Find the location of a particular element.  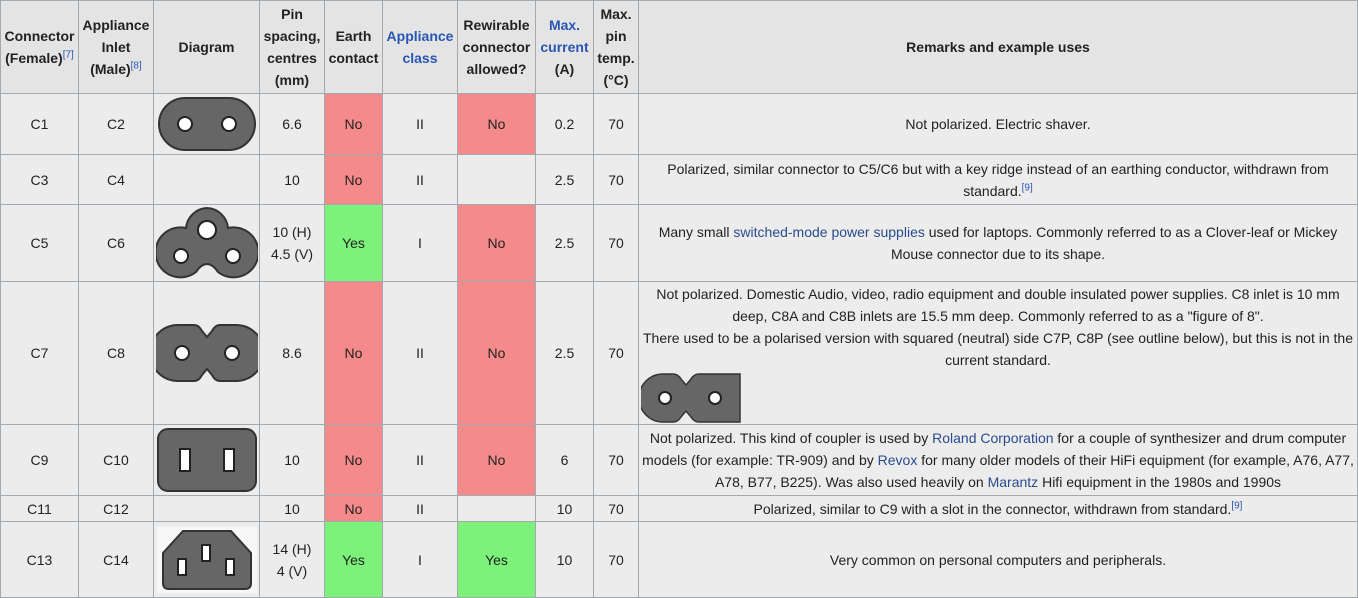

roland-link: Roland Corporation is located at coordinates (992, 438).